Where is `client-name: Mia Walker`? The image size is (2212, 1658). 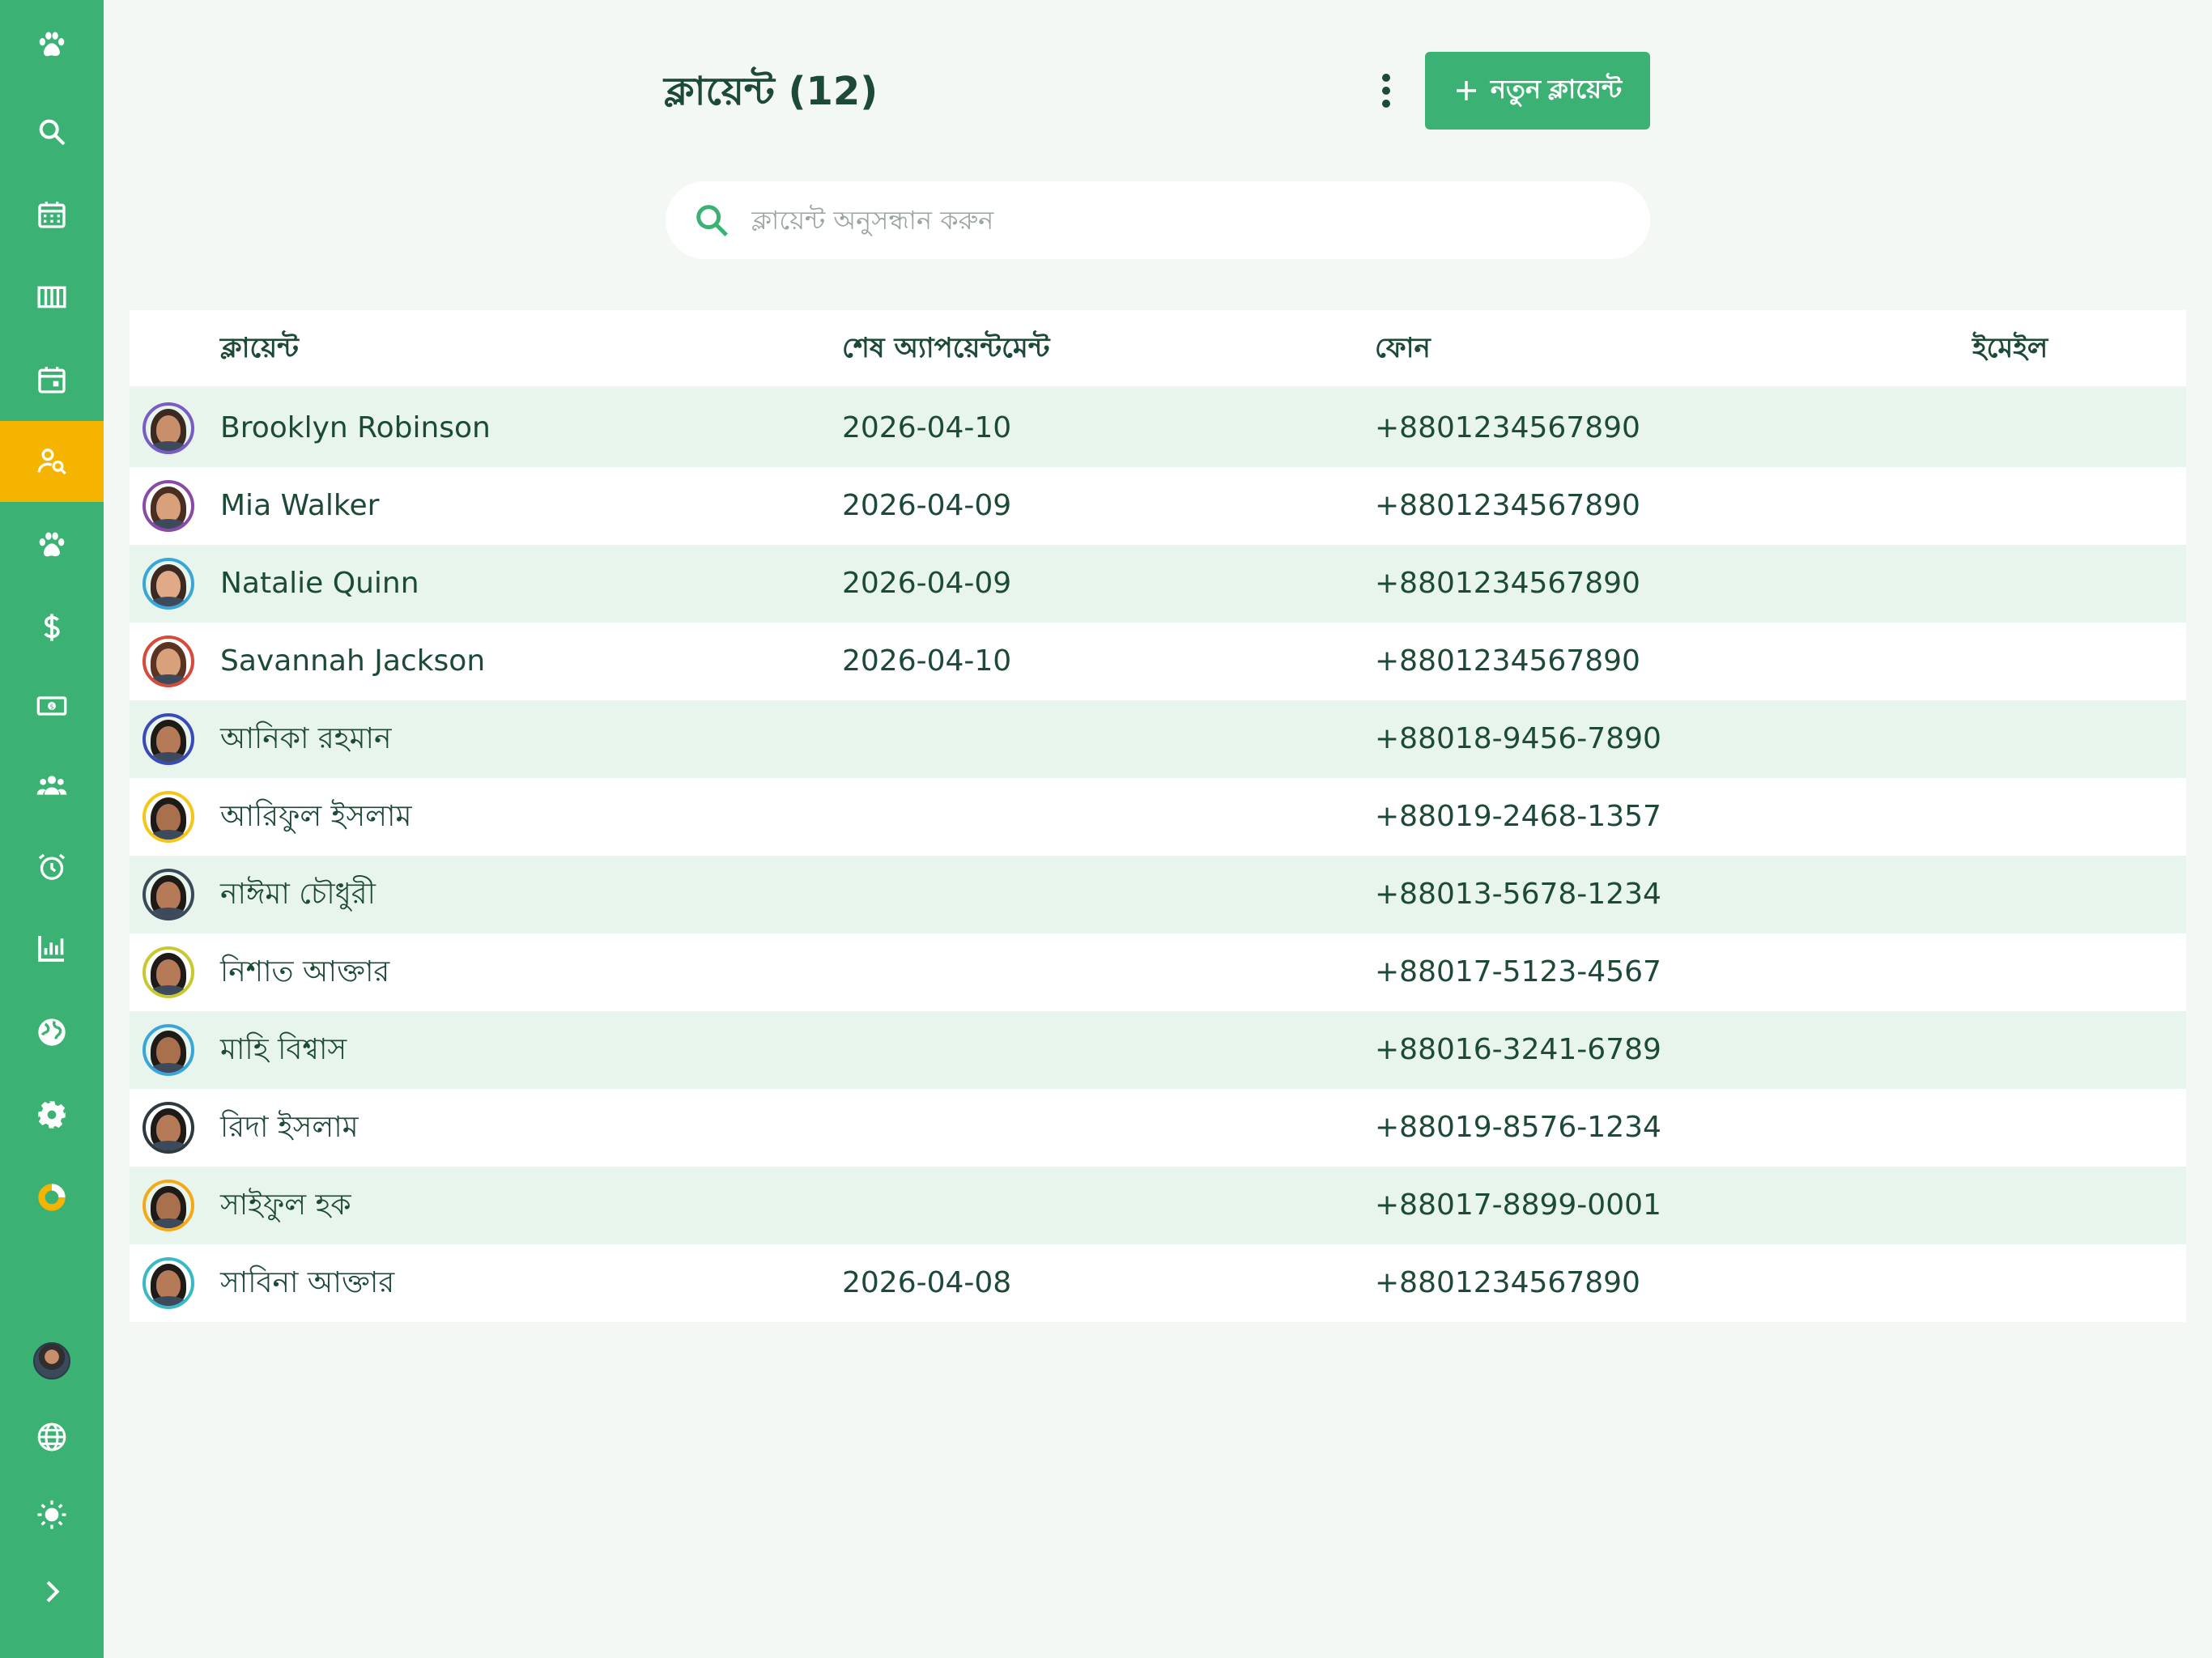 client-name: Mia Walker is located at coordinates (300, 505).